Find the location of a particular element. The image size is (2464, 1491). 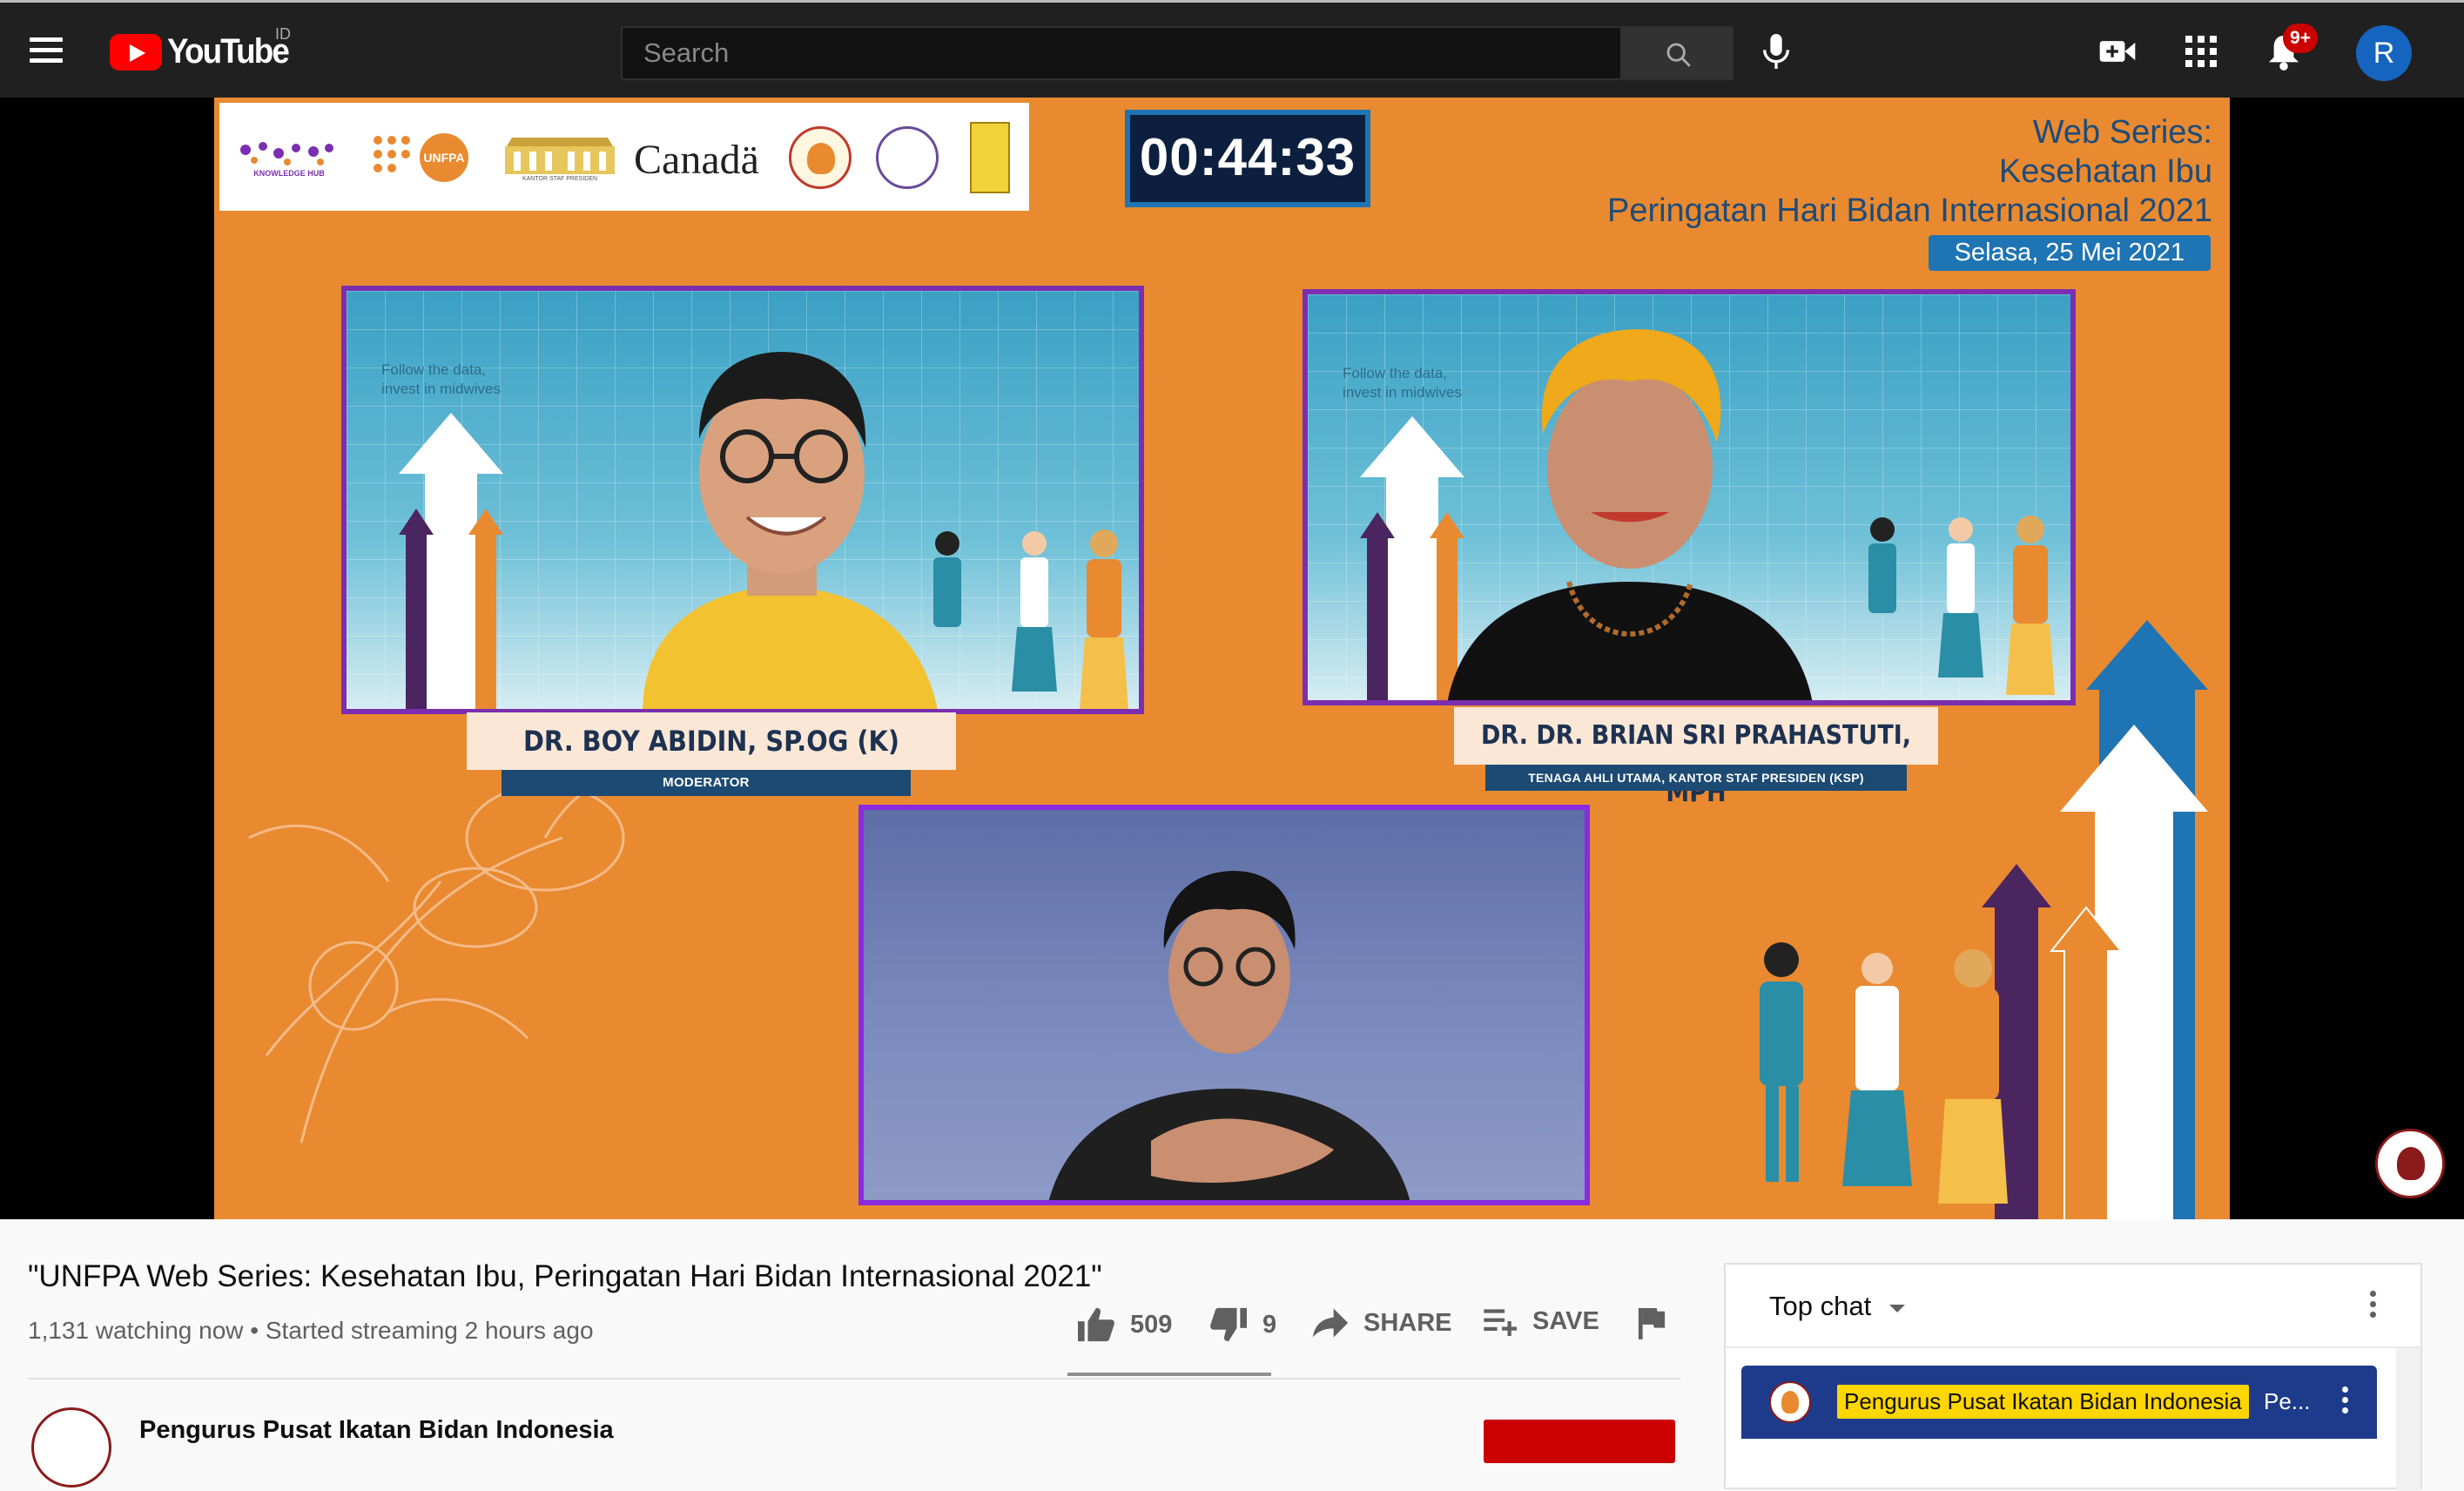

chat-mode-dropdown: Top chat is located at coordinates (1820, 1306).